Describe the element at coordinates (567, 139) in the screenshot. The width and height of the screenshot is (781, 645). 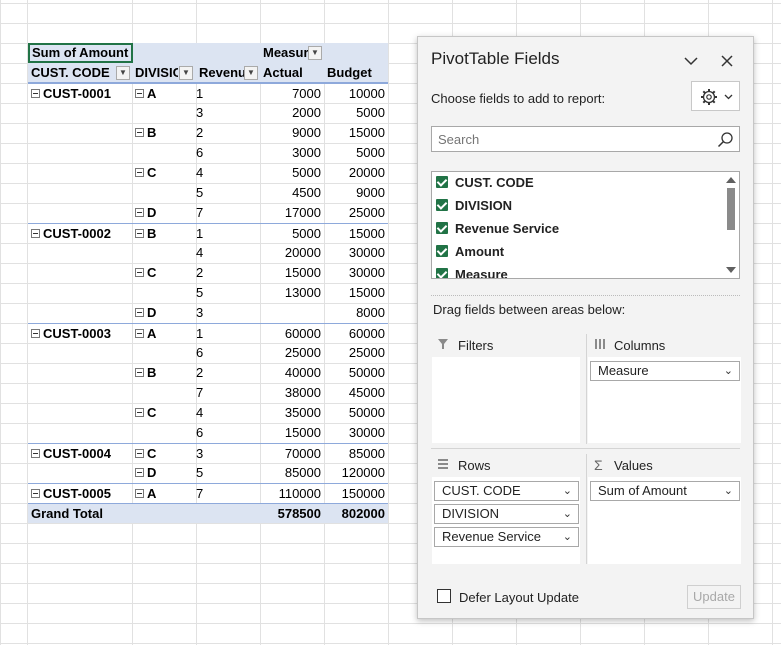
I see `search-input` at that location.